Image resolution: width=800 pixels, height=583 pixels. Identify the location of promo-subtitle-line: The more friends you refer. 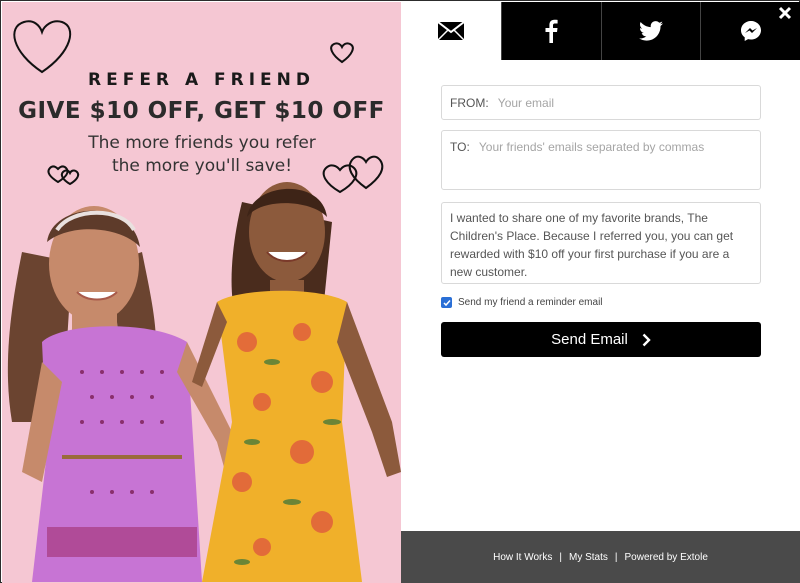
(202, 143).